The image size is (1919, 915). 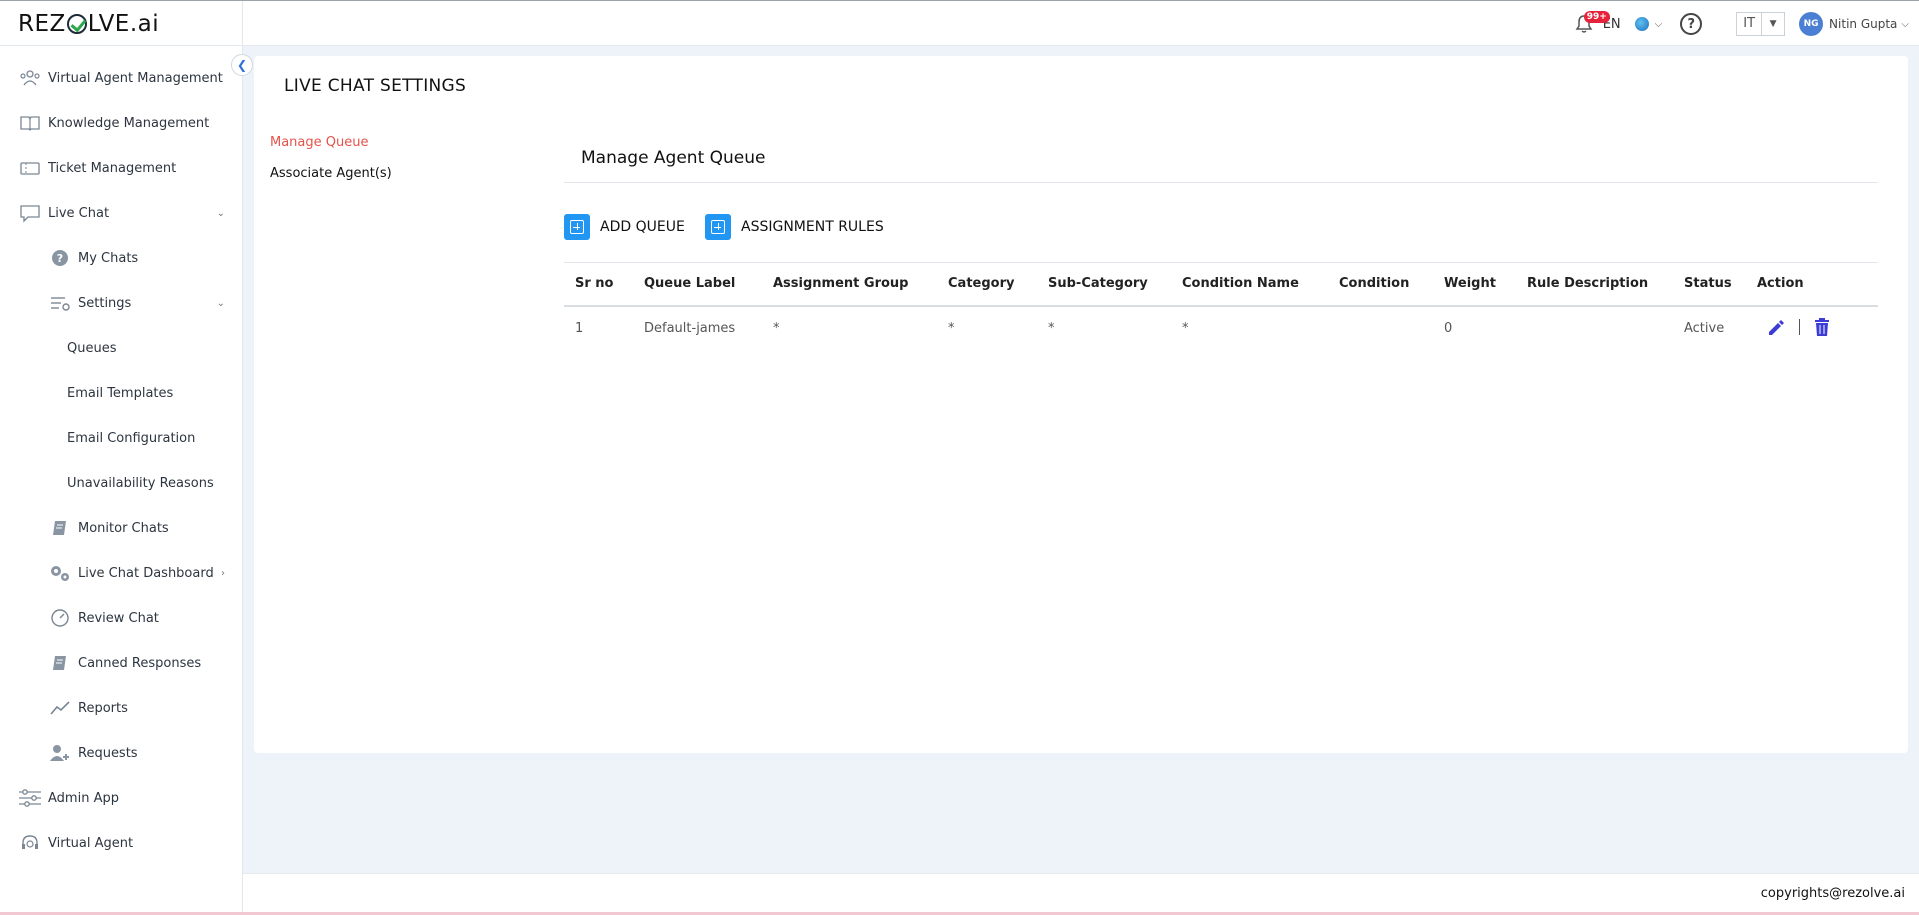 What do you see at coordinates (579, 328) in the screenshot?
I see `table-cell: 1` at bounding box center [579, 328].